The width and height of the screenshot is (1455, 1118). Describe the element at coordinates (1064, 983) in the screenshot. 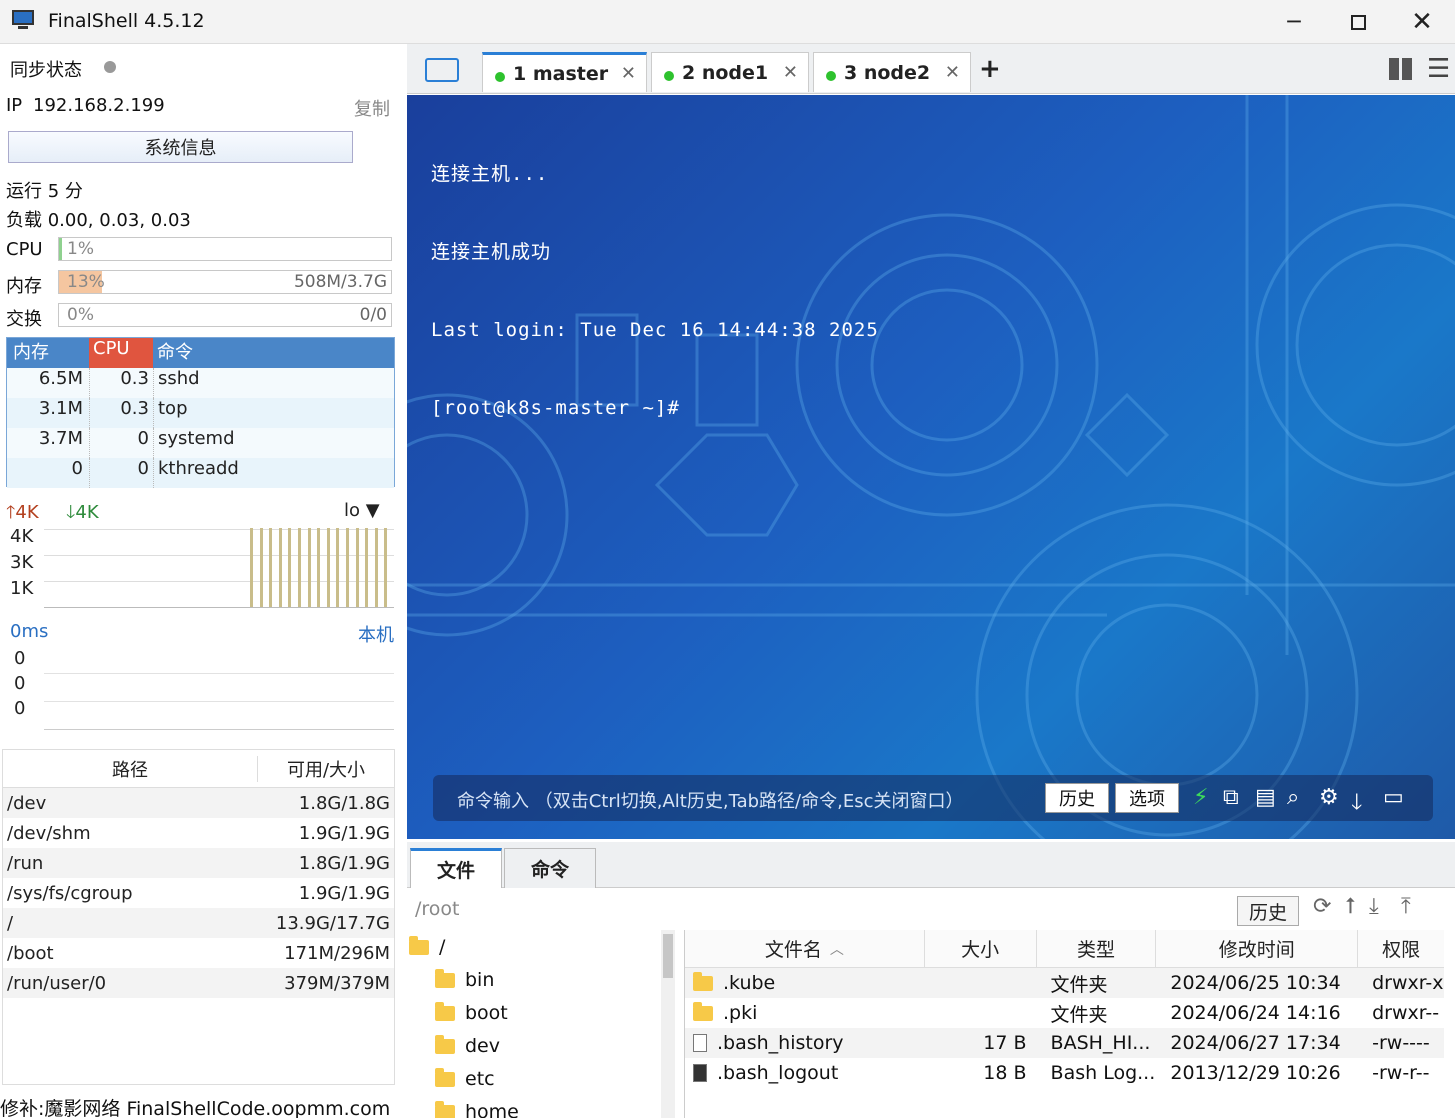

I see `file-row: .kube 文件夹 2024/06/25 10:34 drwxr-x` at that location.